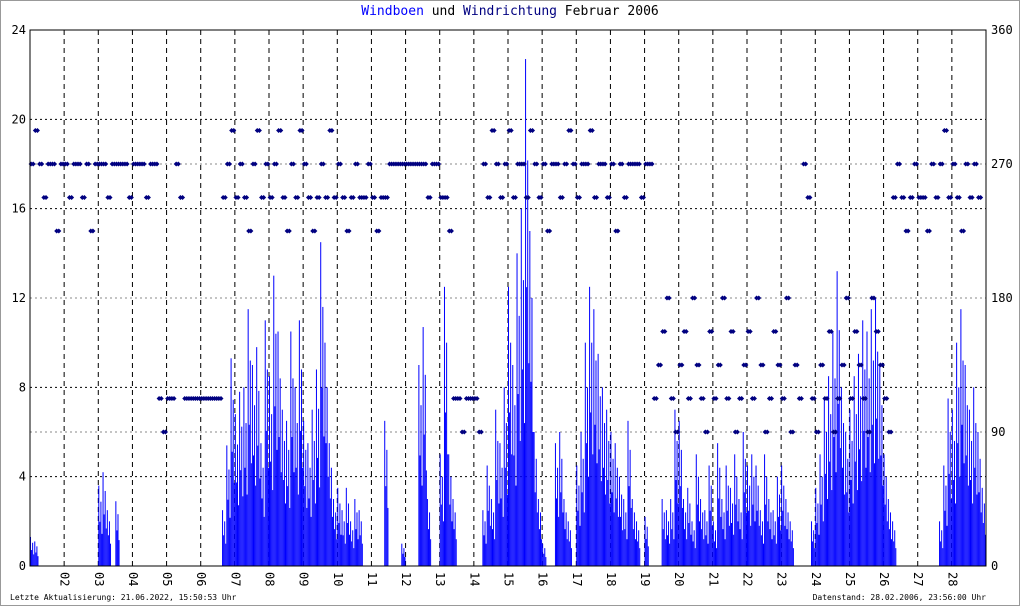  Describe the element at coordinates (1002, 164) in the screenshot. I see `right-tick-label: 270` at that location.